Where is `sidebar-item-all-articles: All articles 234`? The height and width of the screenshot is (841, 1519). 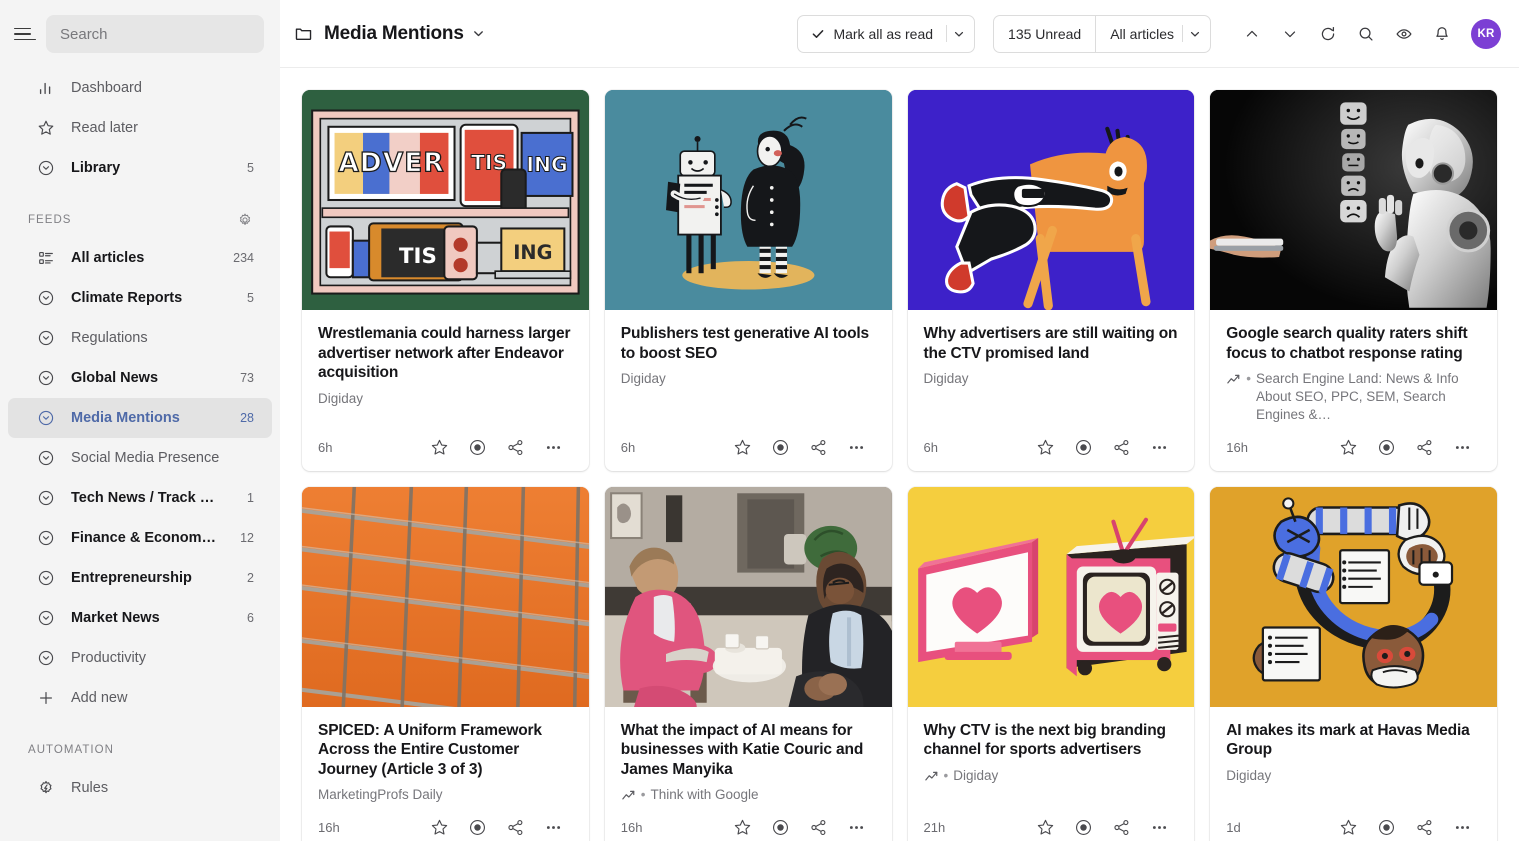
sidebar-item-all-articles: All articles 234 is located at coordinates (140, 258).